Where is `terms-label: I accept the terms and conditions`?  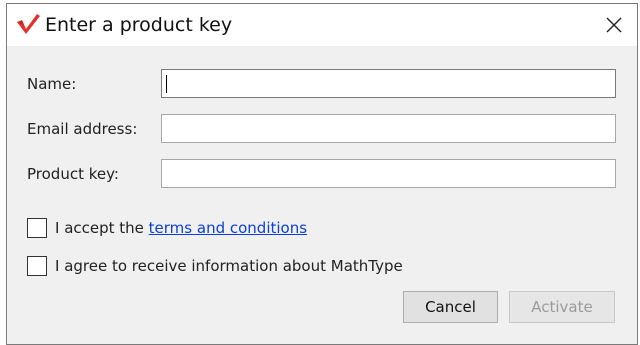 terms-label: I accept the terms and conditions is located at coordinates (181, 228).